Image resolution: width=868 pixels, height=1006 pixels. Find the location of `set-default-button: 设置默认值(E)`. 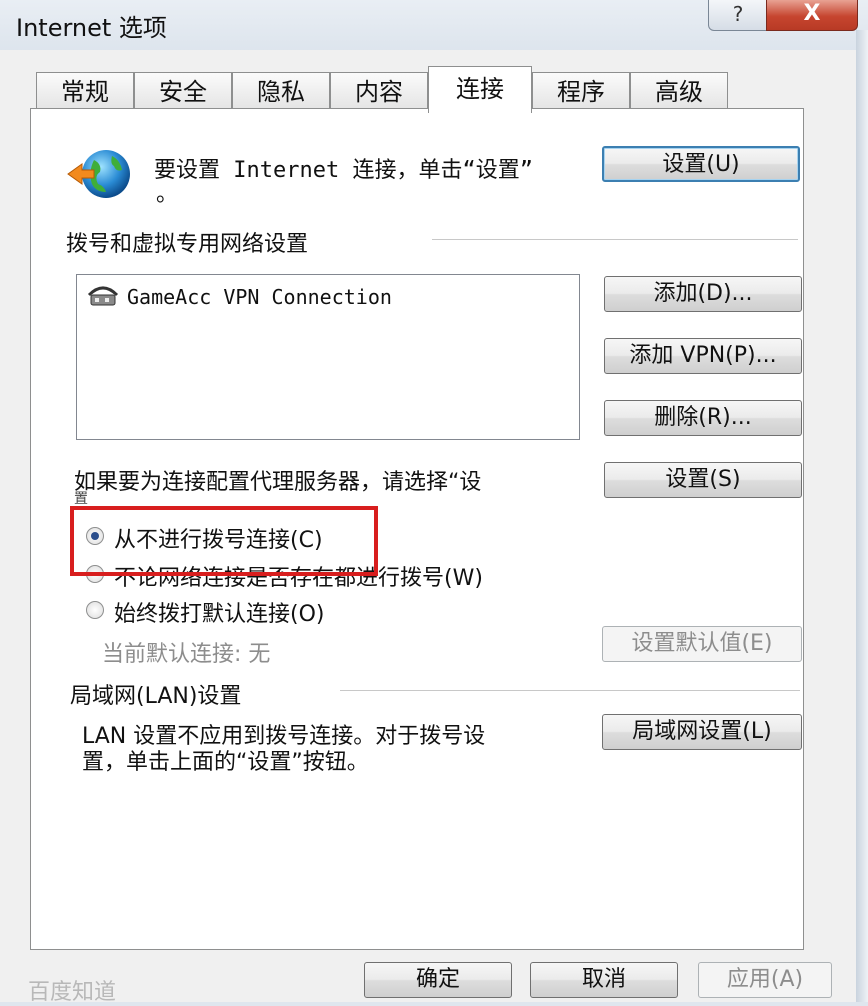

set-default-button: 设置默认值(E) is located at coordinates (702, 644).